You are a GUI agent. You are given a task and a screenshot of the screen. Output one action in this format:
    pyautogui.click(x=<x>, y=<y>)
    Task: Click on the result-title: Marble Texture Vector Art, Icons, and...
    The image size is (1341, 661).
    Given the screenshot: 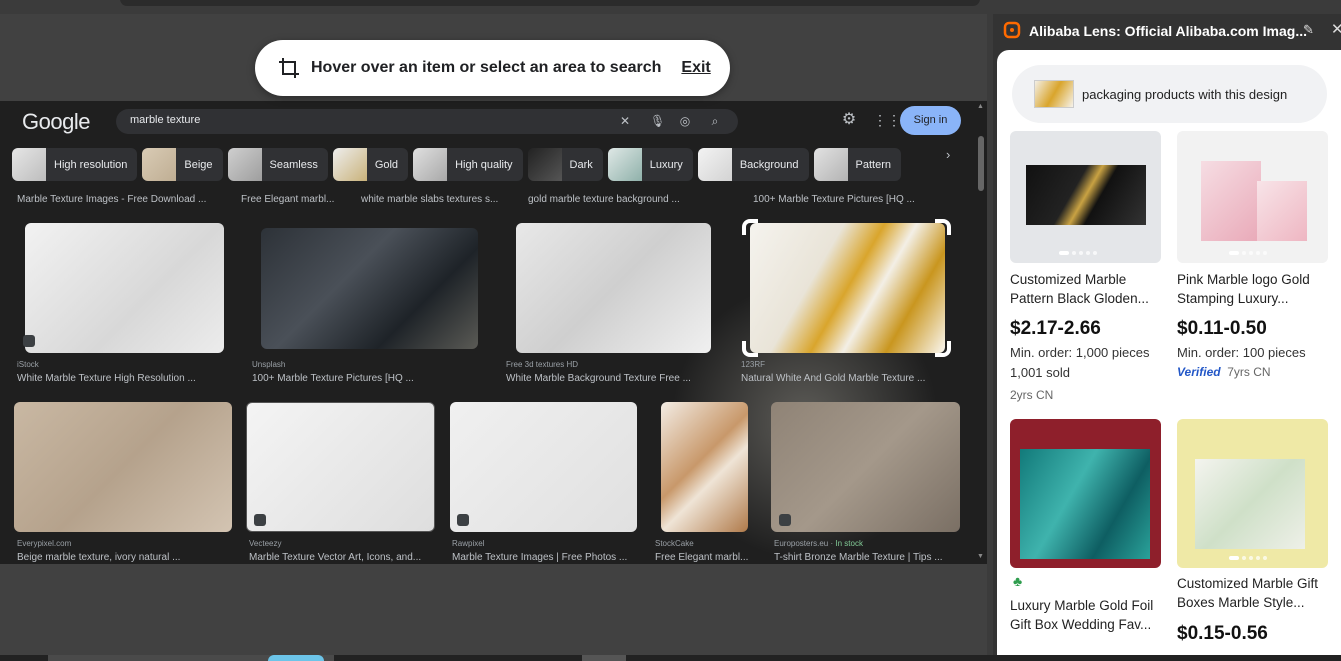 What is the action you would take?
    pyautogui.click(x=335, y=557)
    